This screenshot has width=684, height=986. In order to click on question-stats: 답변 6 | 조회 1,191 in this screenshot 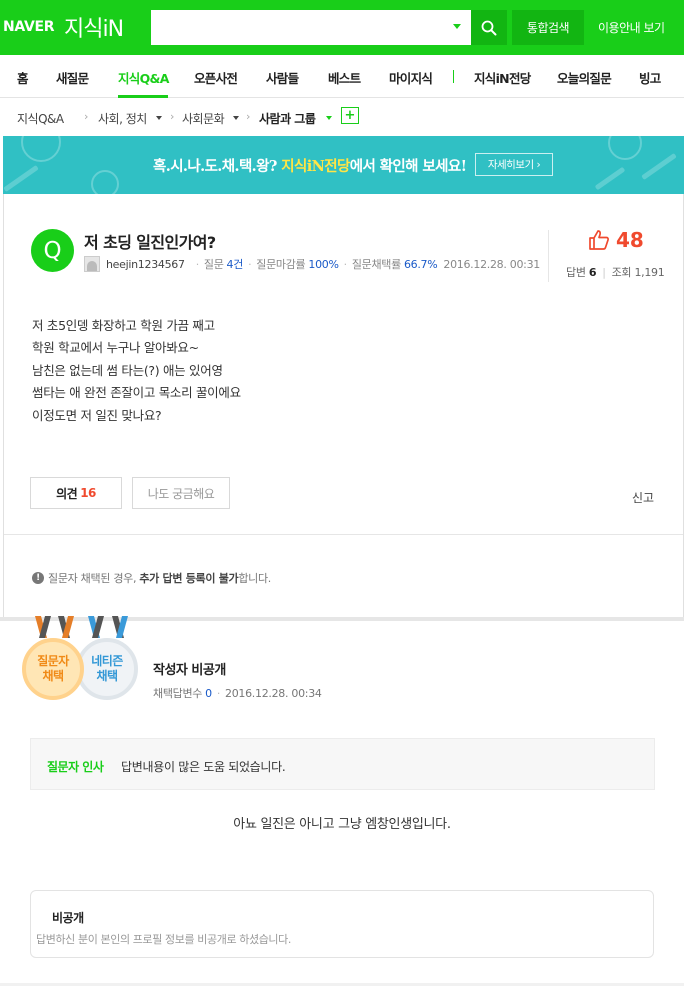, I will do `click(615, 272)`.